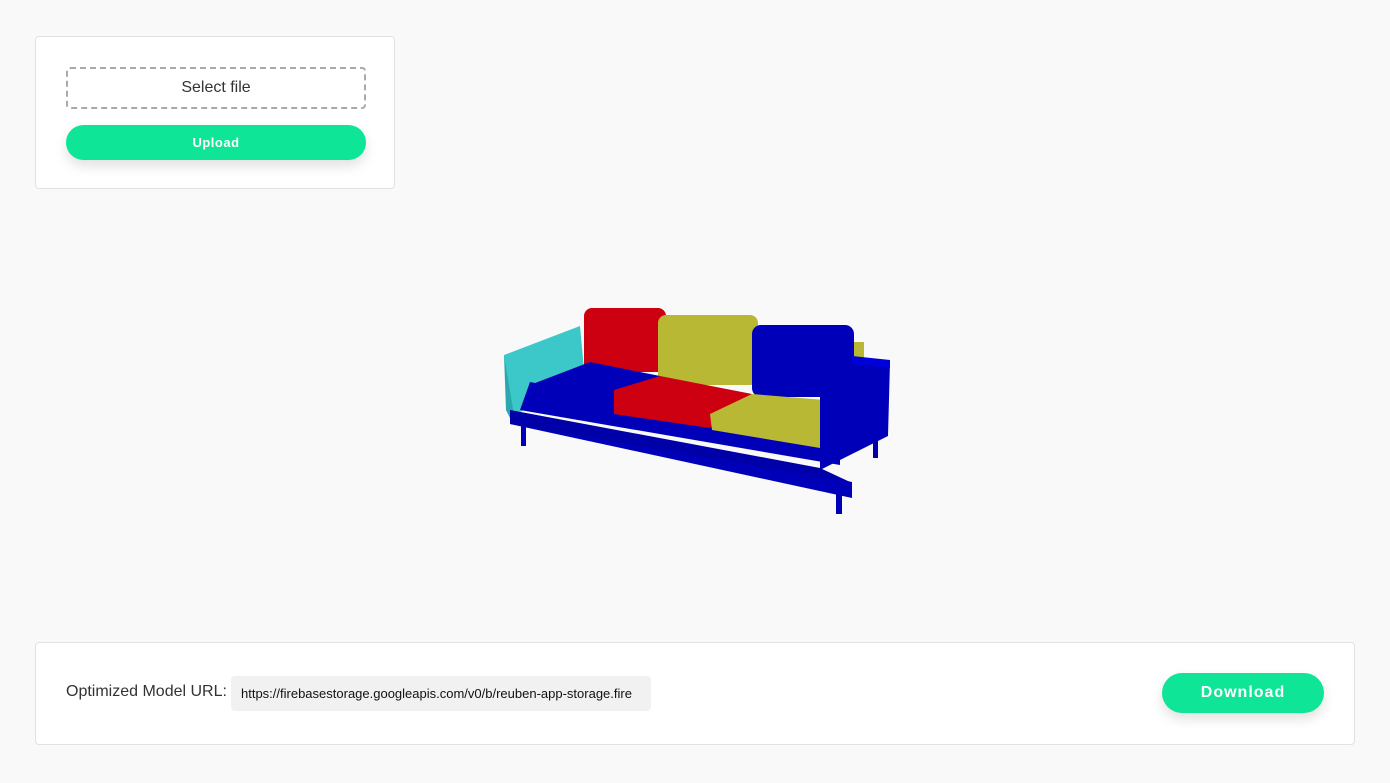  I want to click on back-cushion-yellow, so click(708, 350).